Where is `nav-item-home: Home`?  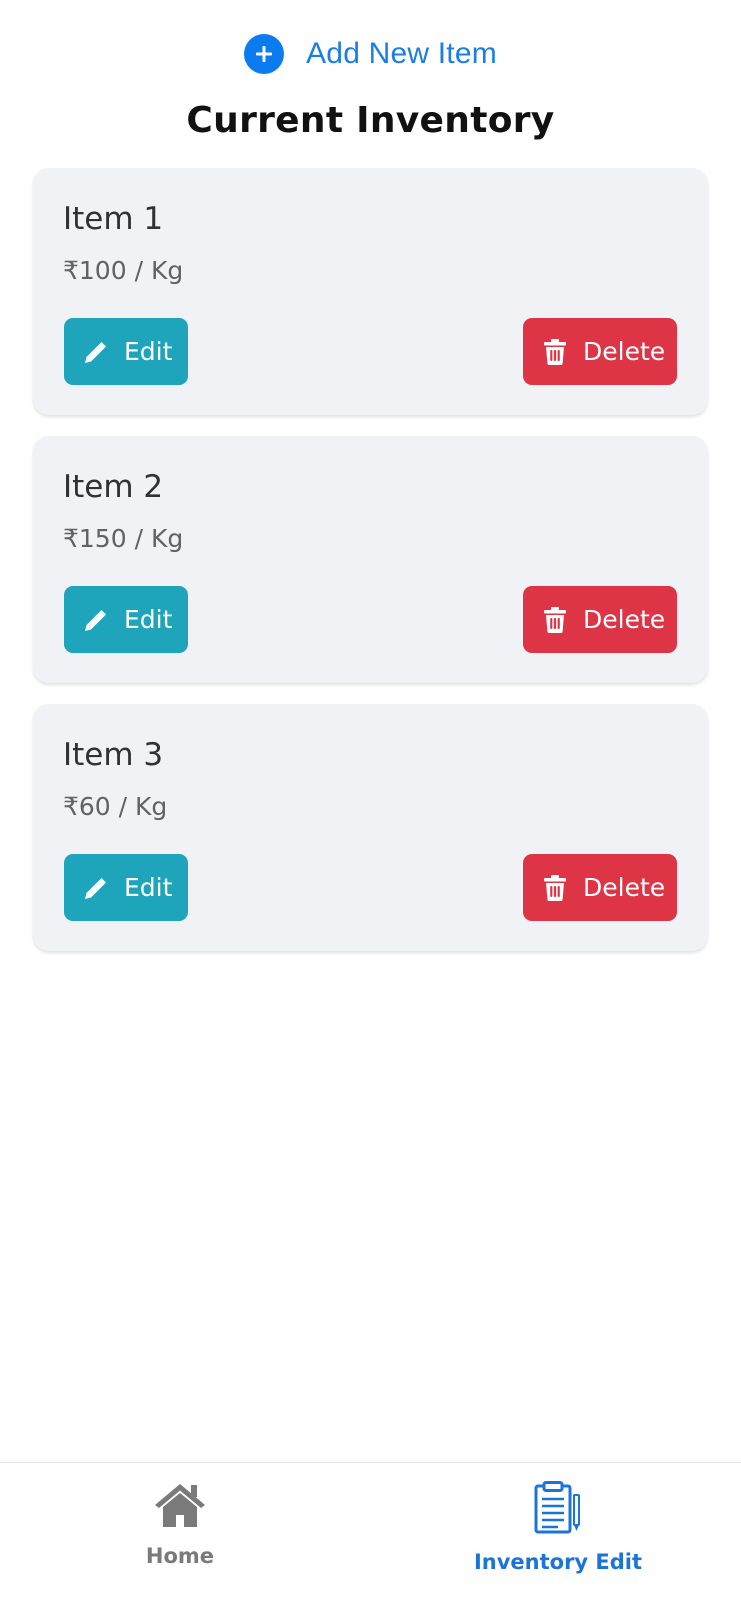 nav-item-home: Home is located at coordinates (180, 1524).